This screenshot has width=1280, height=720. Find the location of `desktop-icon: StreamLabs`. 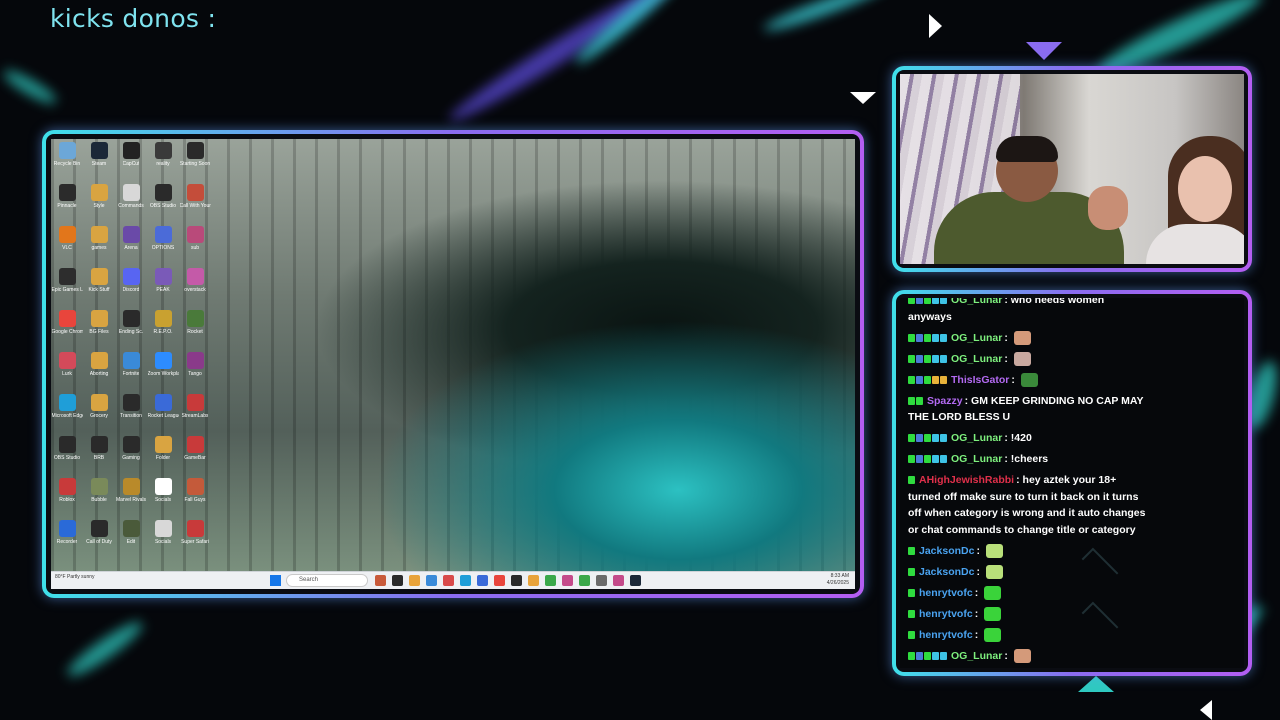

desktop-icon: StreamLabs is located at coordinates (195, 412).